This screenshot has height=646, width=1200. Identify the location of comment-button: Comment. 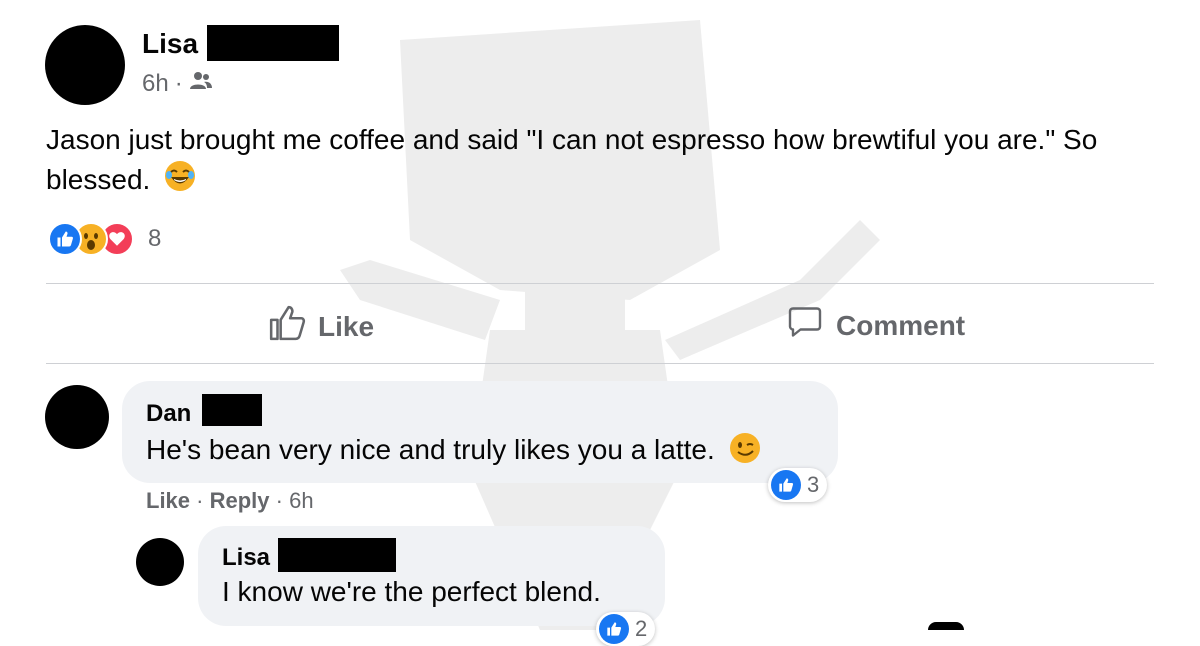
(875, 325).